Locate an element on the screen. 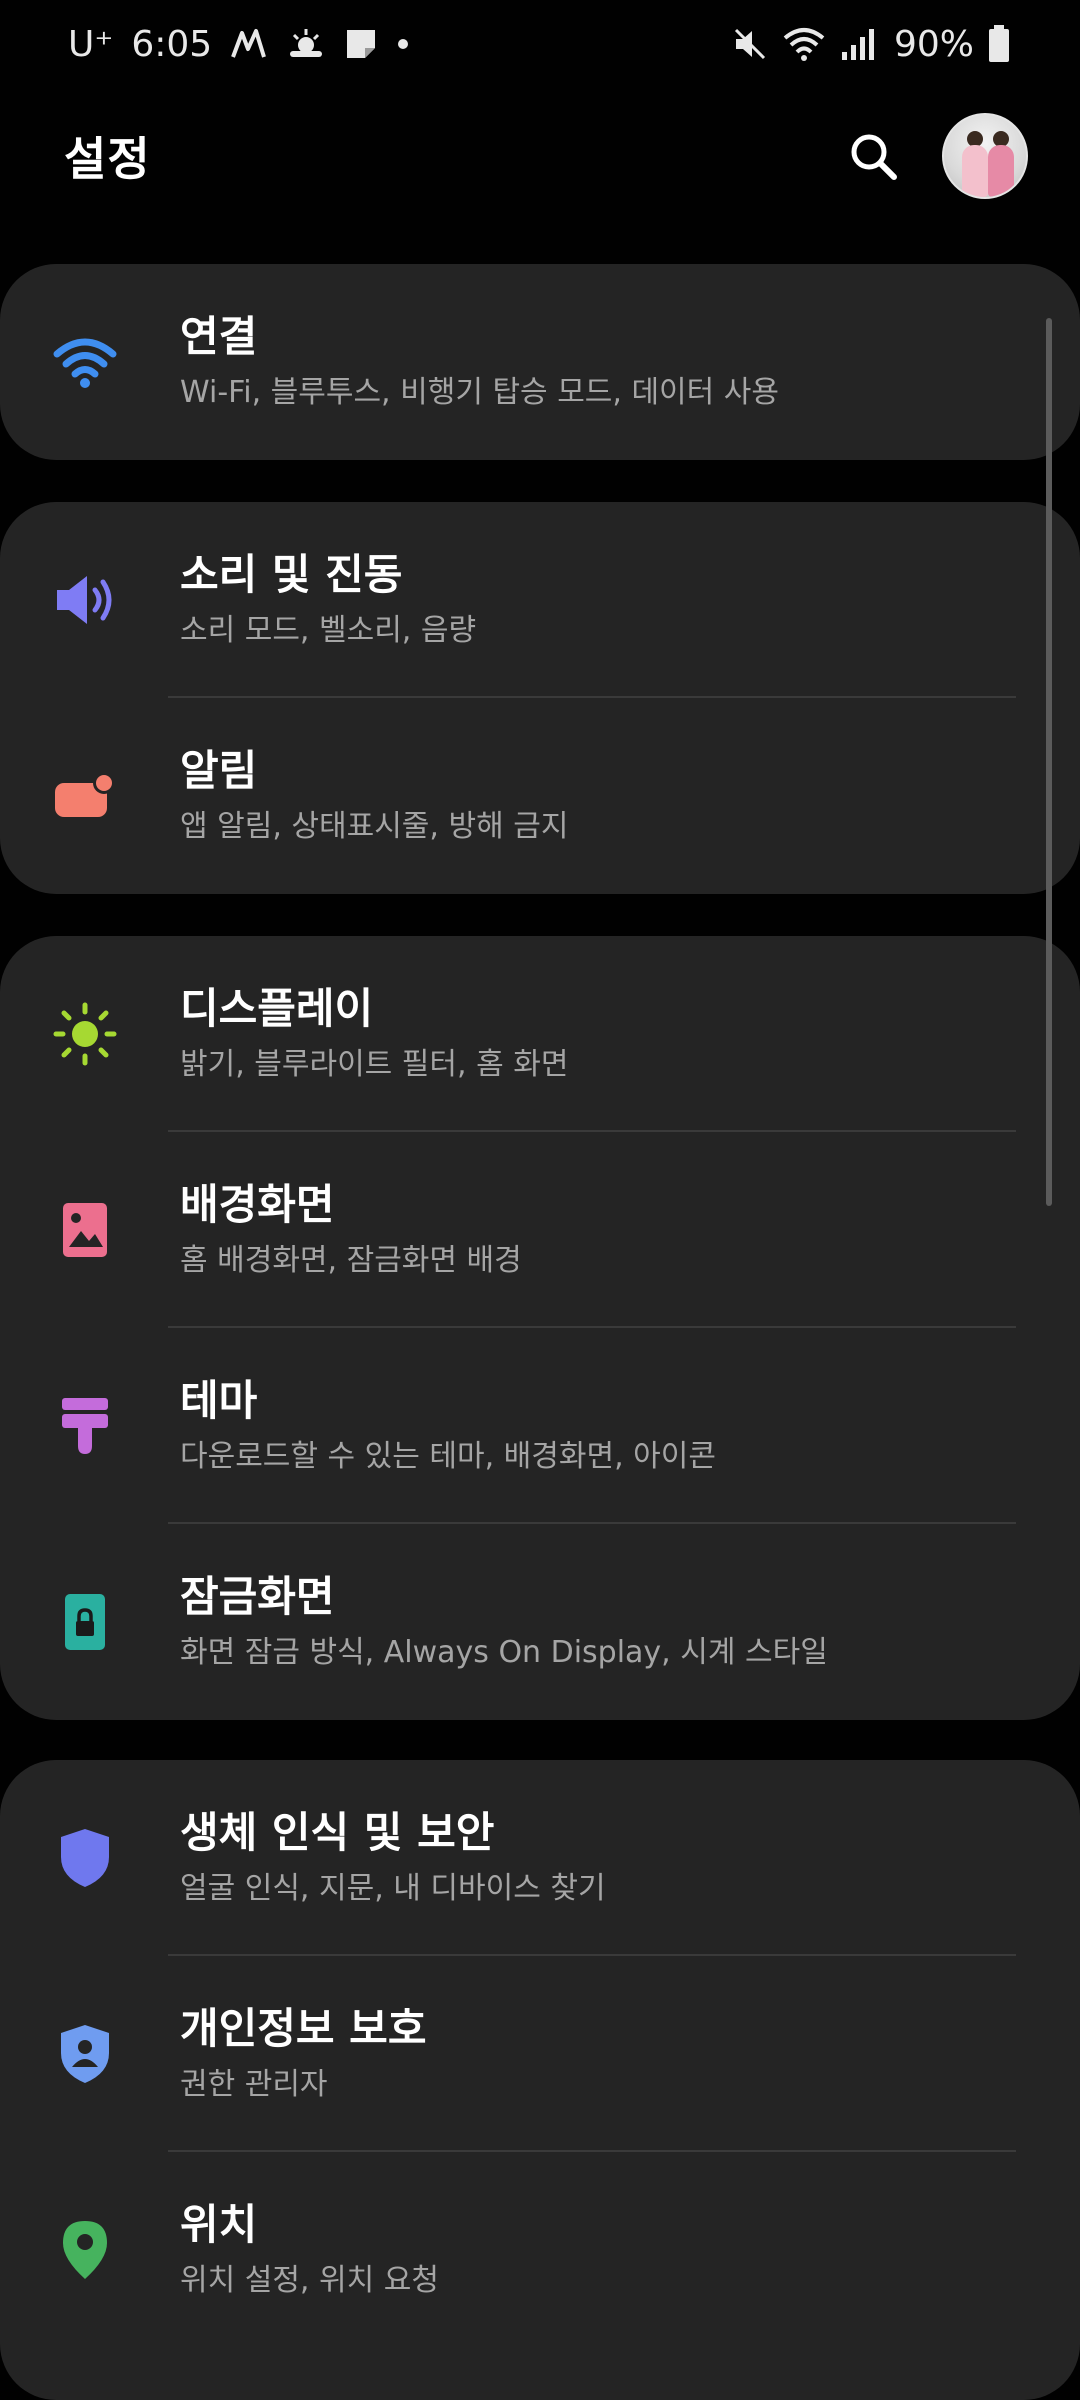 This screenshot has width=1080, height=2400. more-notifications-dot-icon is located at coordinates (403, 44).